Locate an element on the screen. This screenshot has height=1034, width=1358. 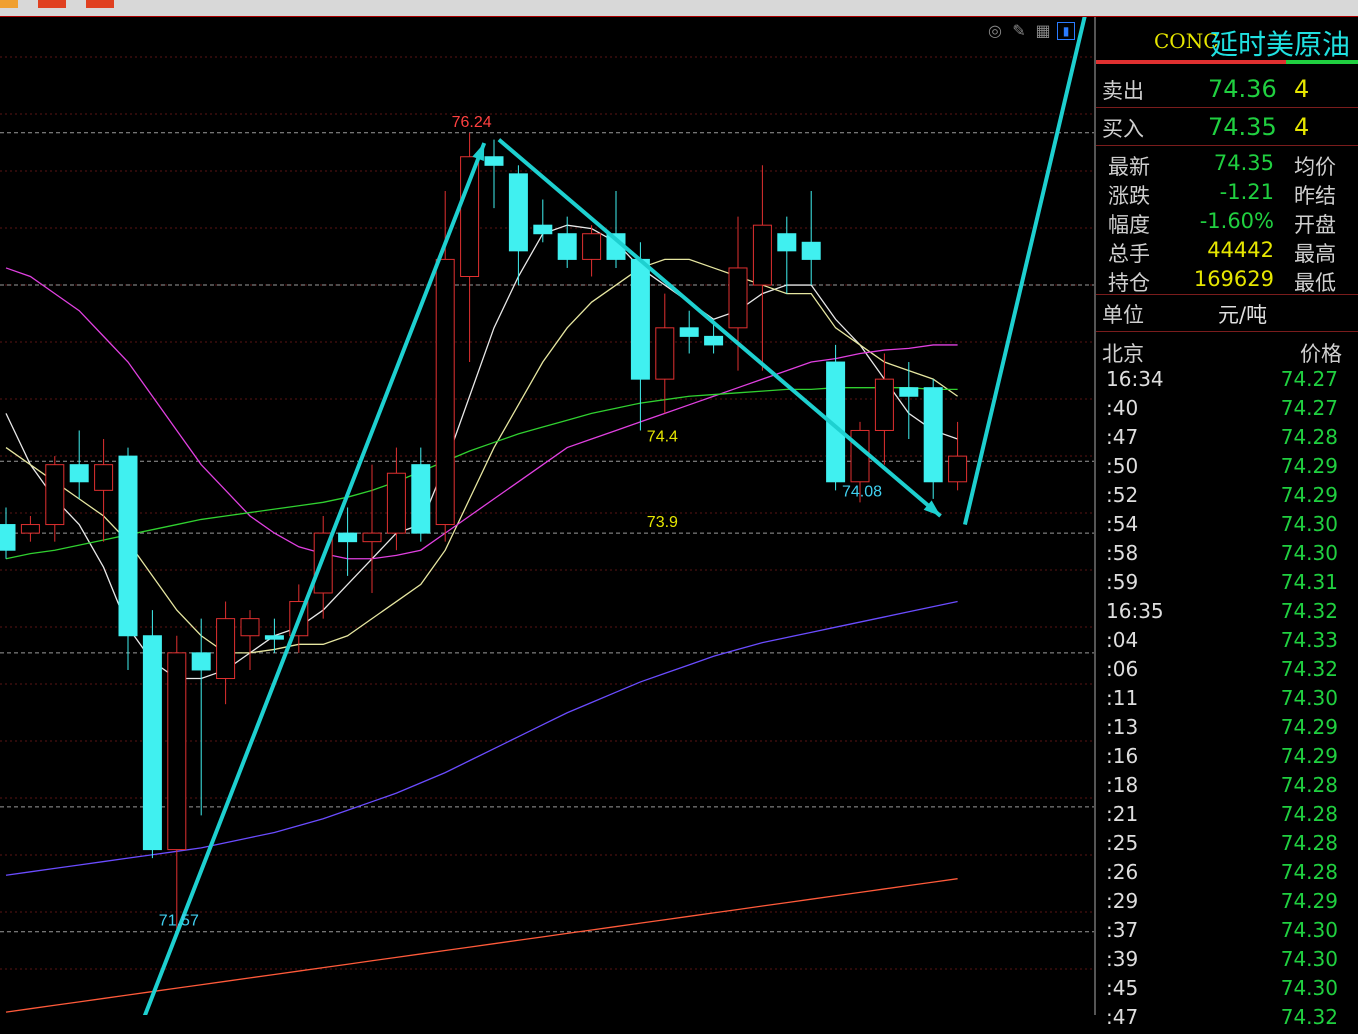
price-annotation: 71.57 is located at coordinates (179, 921).